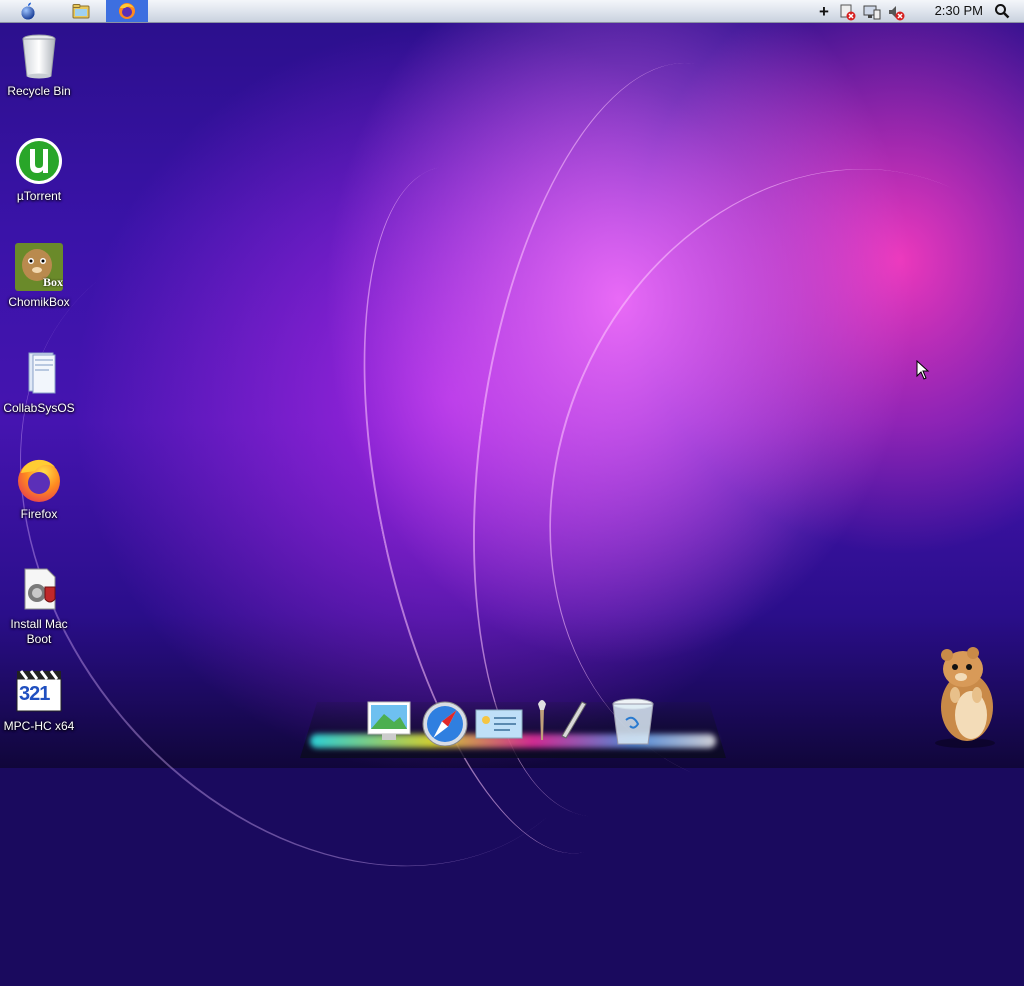 The width and height of the screenshot is (1024, 986). I want to click on utorrent-icon, so click(39, 161).